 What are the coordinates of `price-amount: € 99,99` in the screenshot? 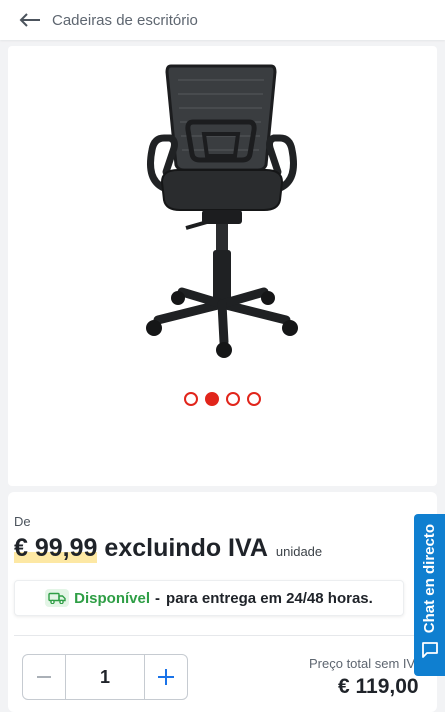 It's located at (56, 548).